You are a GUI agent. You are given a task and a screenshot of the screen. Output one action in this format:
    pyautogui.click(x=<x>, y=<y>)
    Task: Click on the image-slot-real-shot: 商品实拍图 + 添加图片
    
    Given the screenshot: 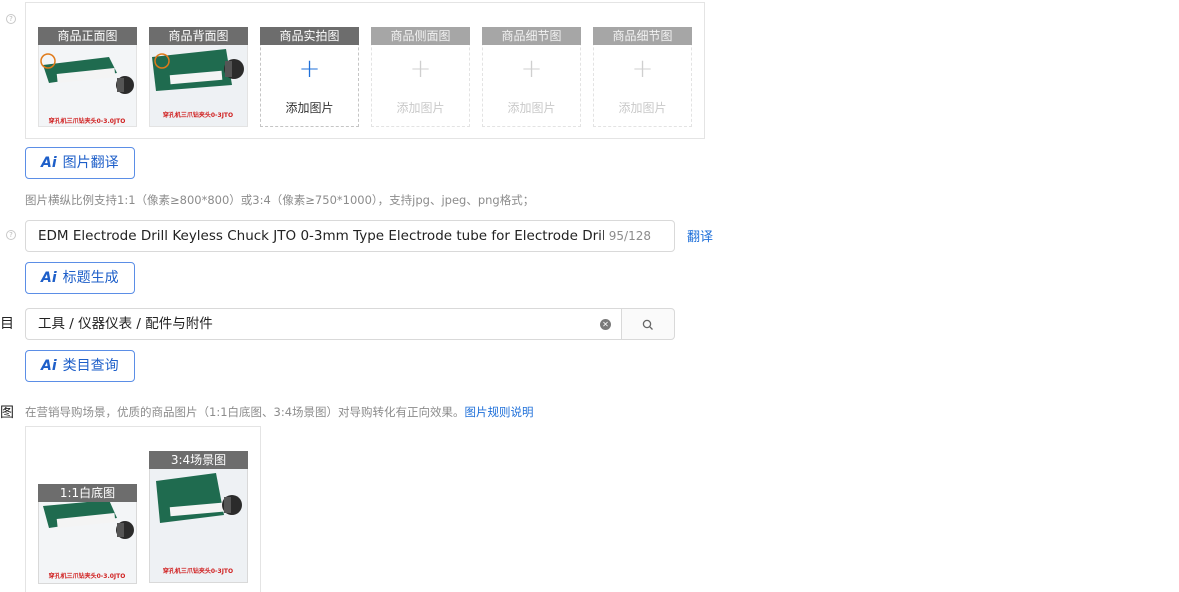 What is the action you would take?
    pyautogui.click(x=309, y=77)
    